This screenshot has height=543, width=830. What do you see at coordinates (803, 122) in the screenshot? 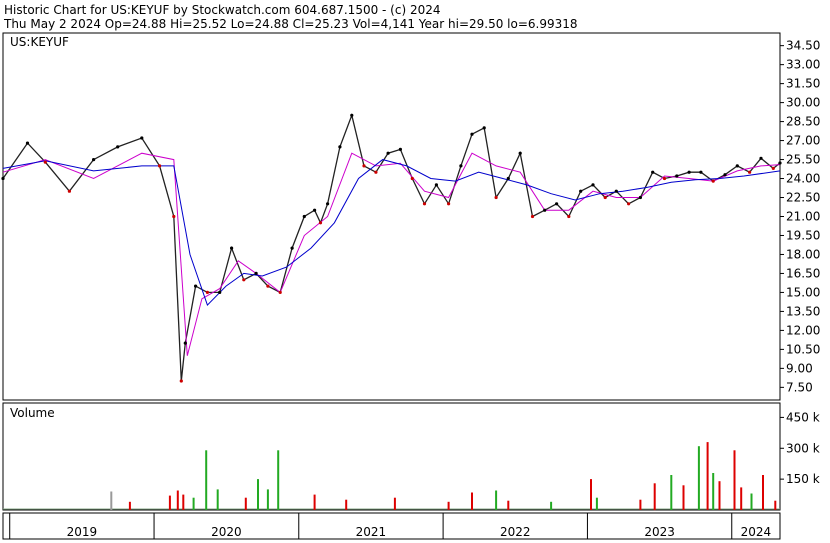
I see `price-y-tick-label: 28.50` at bounding box center [803, 122].